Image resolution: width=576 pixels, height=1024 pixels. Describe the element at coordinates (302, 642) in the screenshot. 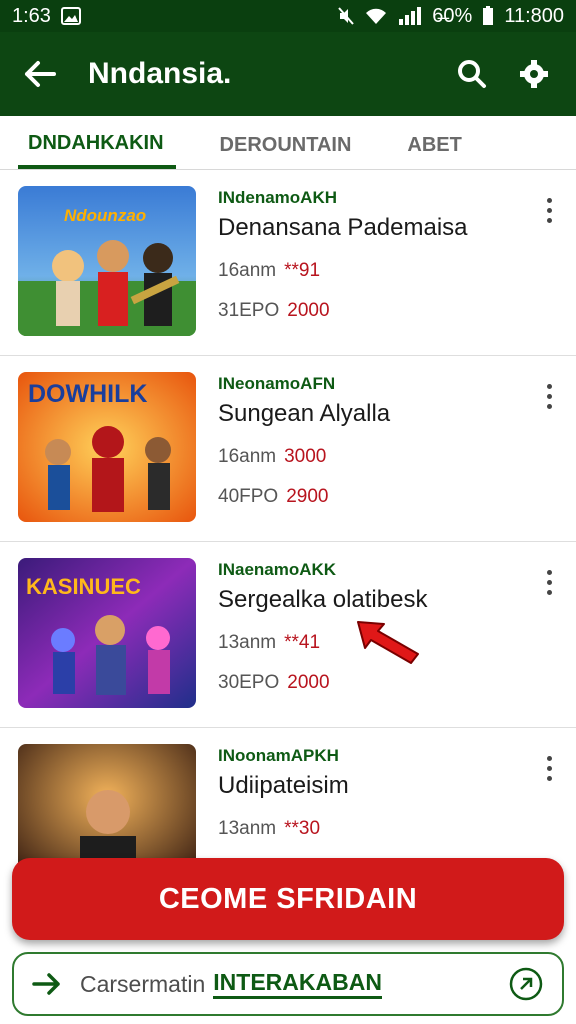

I see `stat-value: **41` at that location.